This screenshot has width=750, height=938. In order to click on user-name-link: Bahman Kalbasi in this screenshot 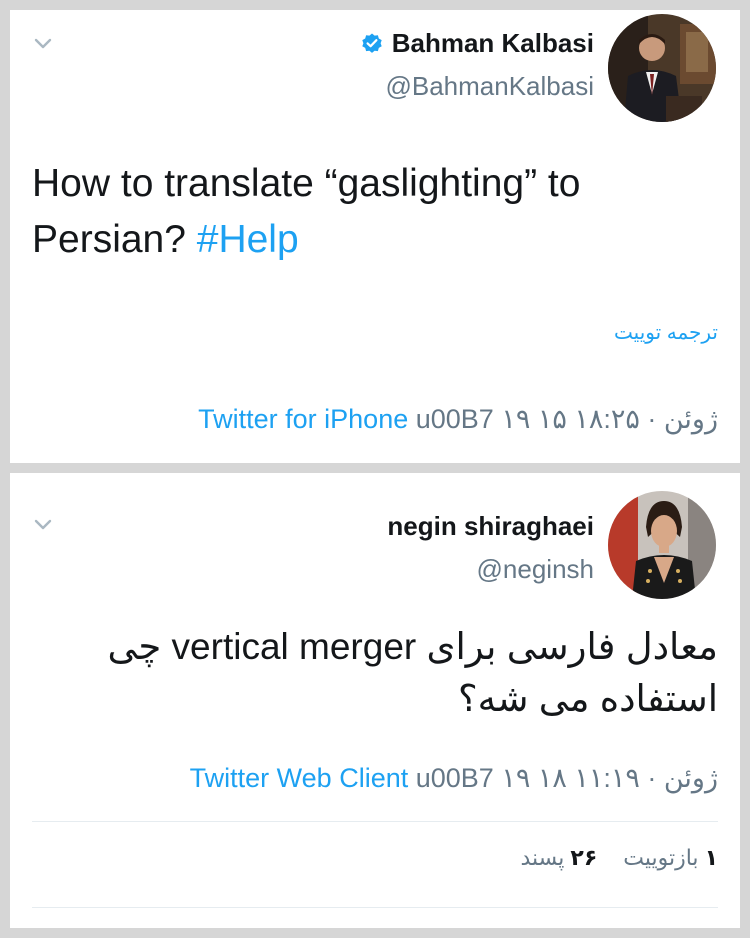, I will do `click(477, 43)`.